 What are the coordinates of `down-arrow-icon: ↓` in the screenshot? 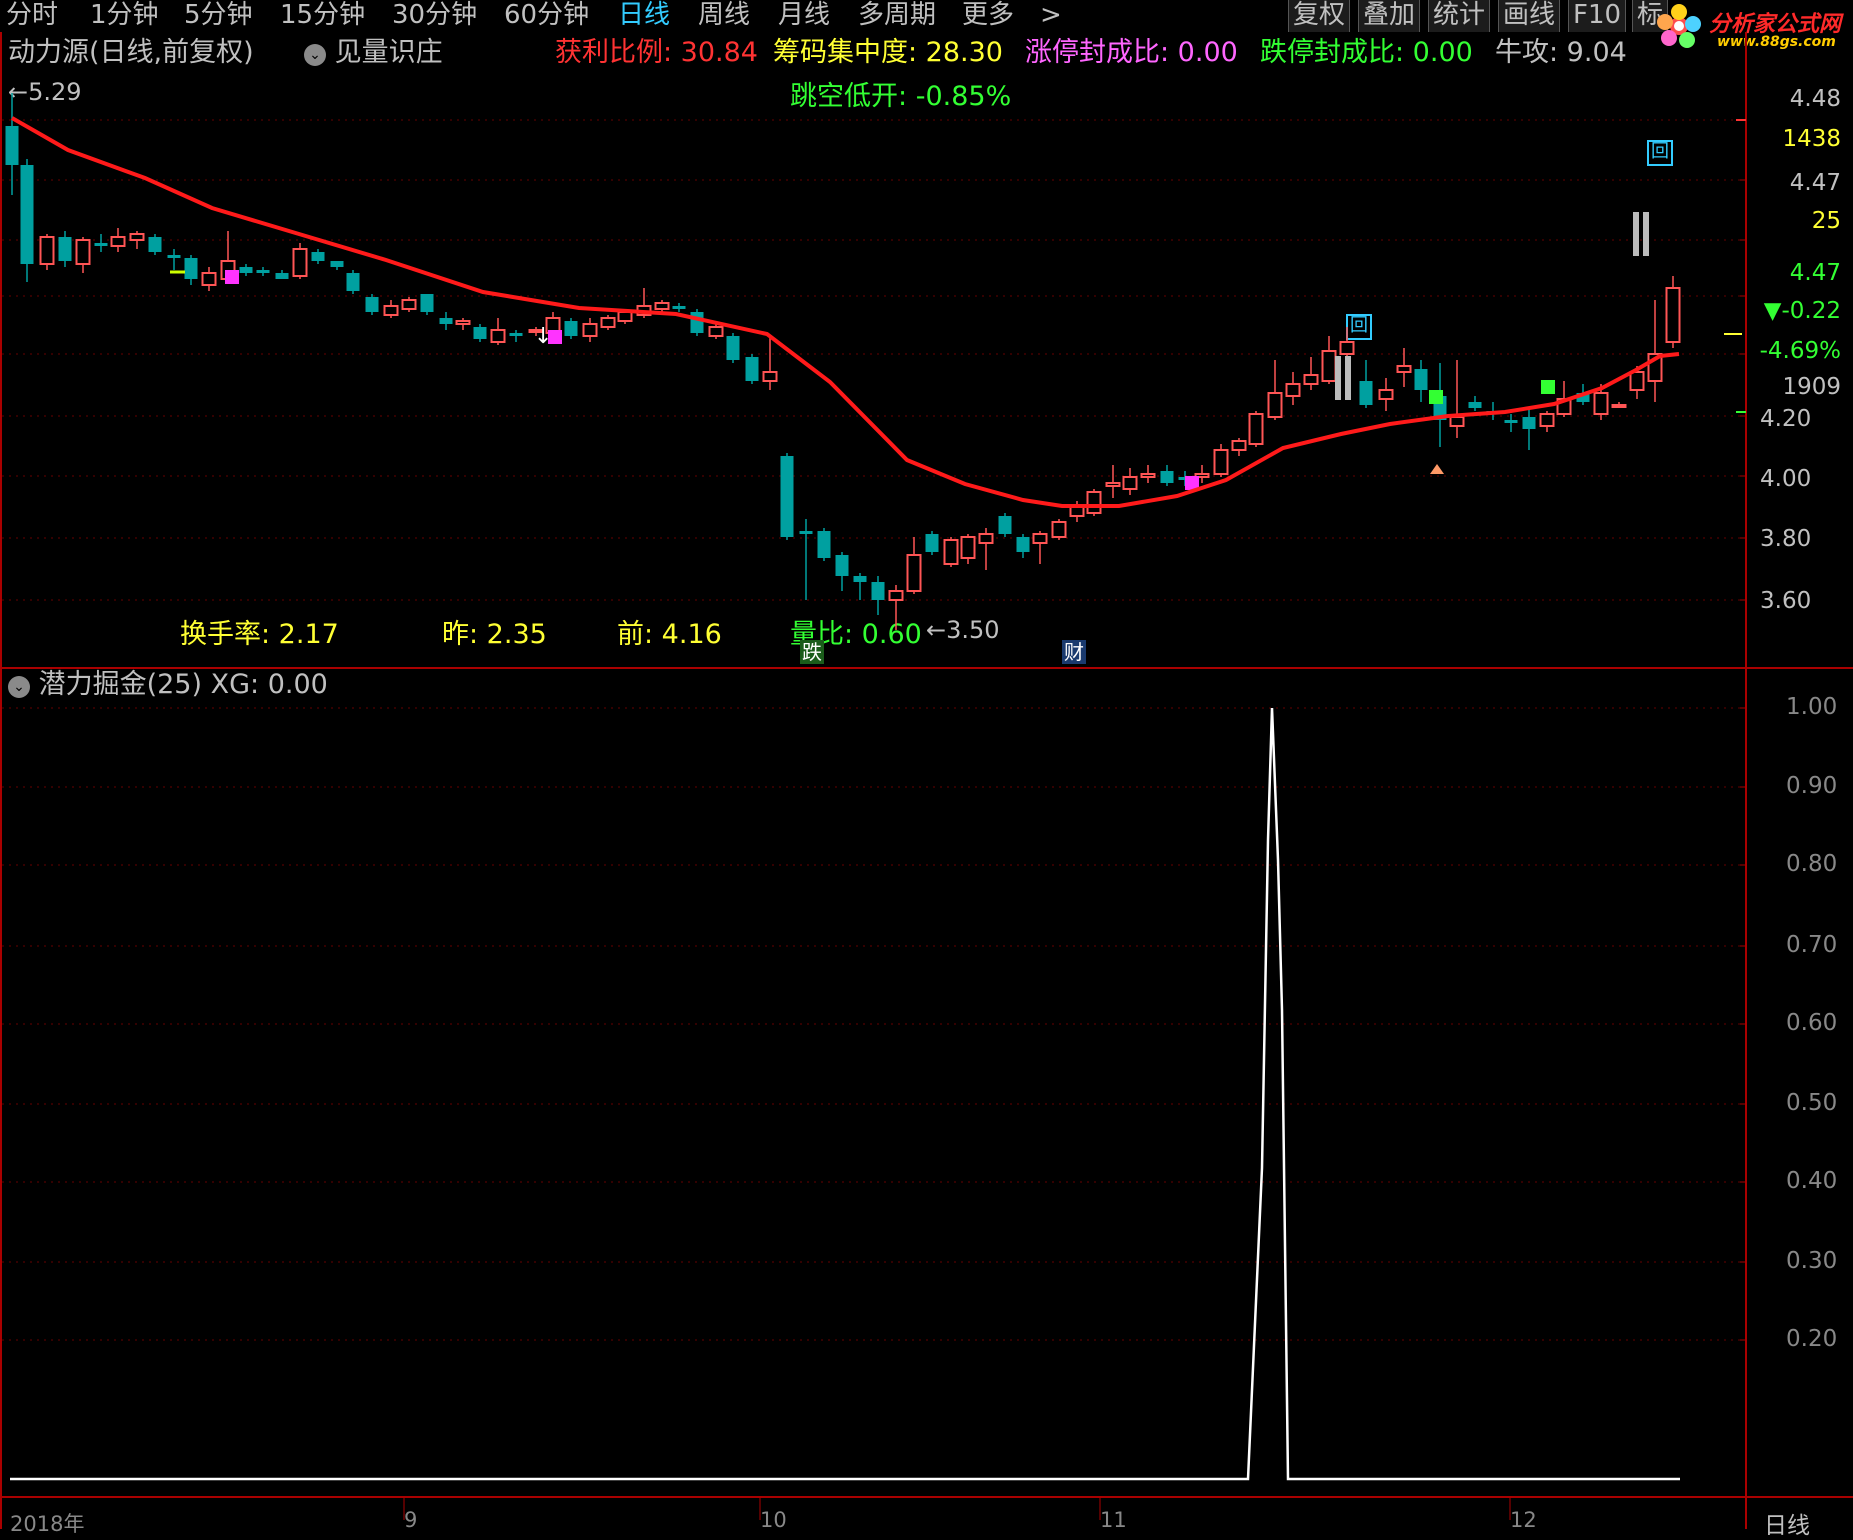 It's located at (543, 336).